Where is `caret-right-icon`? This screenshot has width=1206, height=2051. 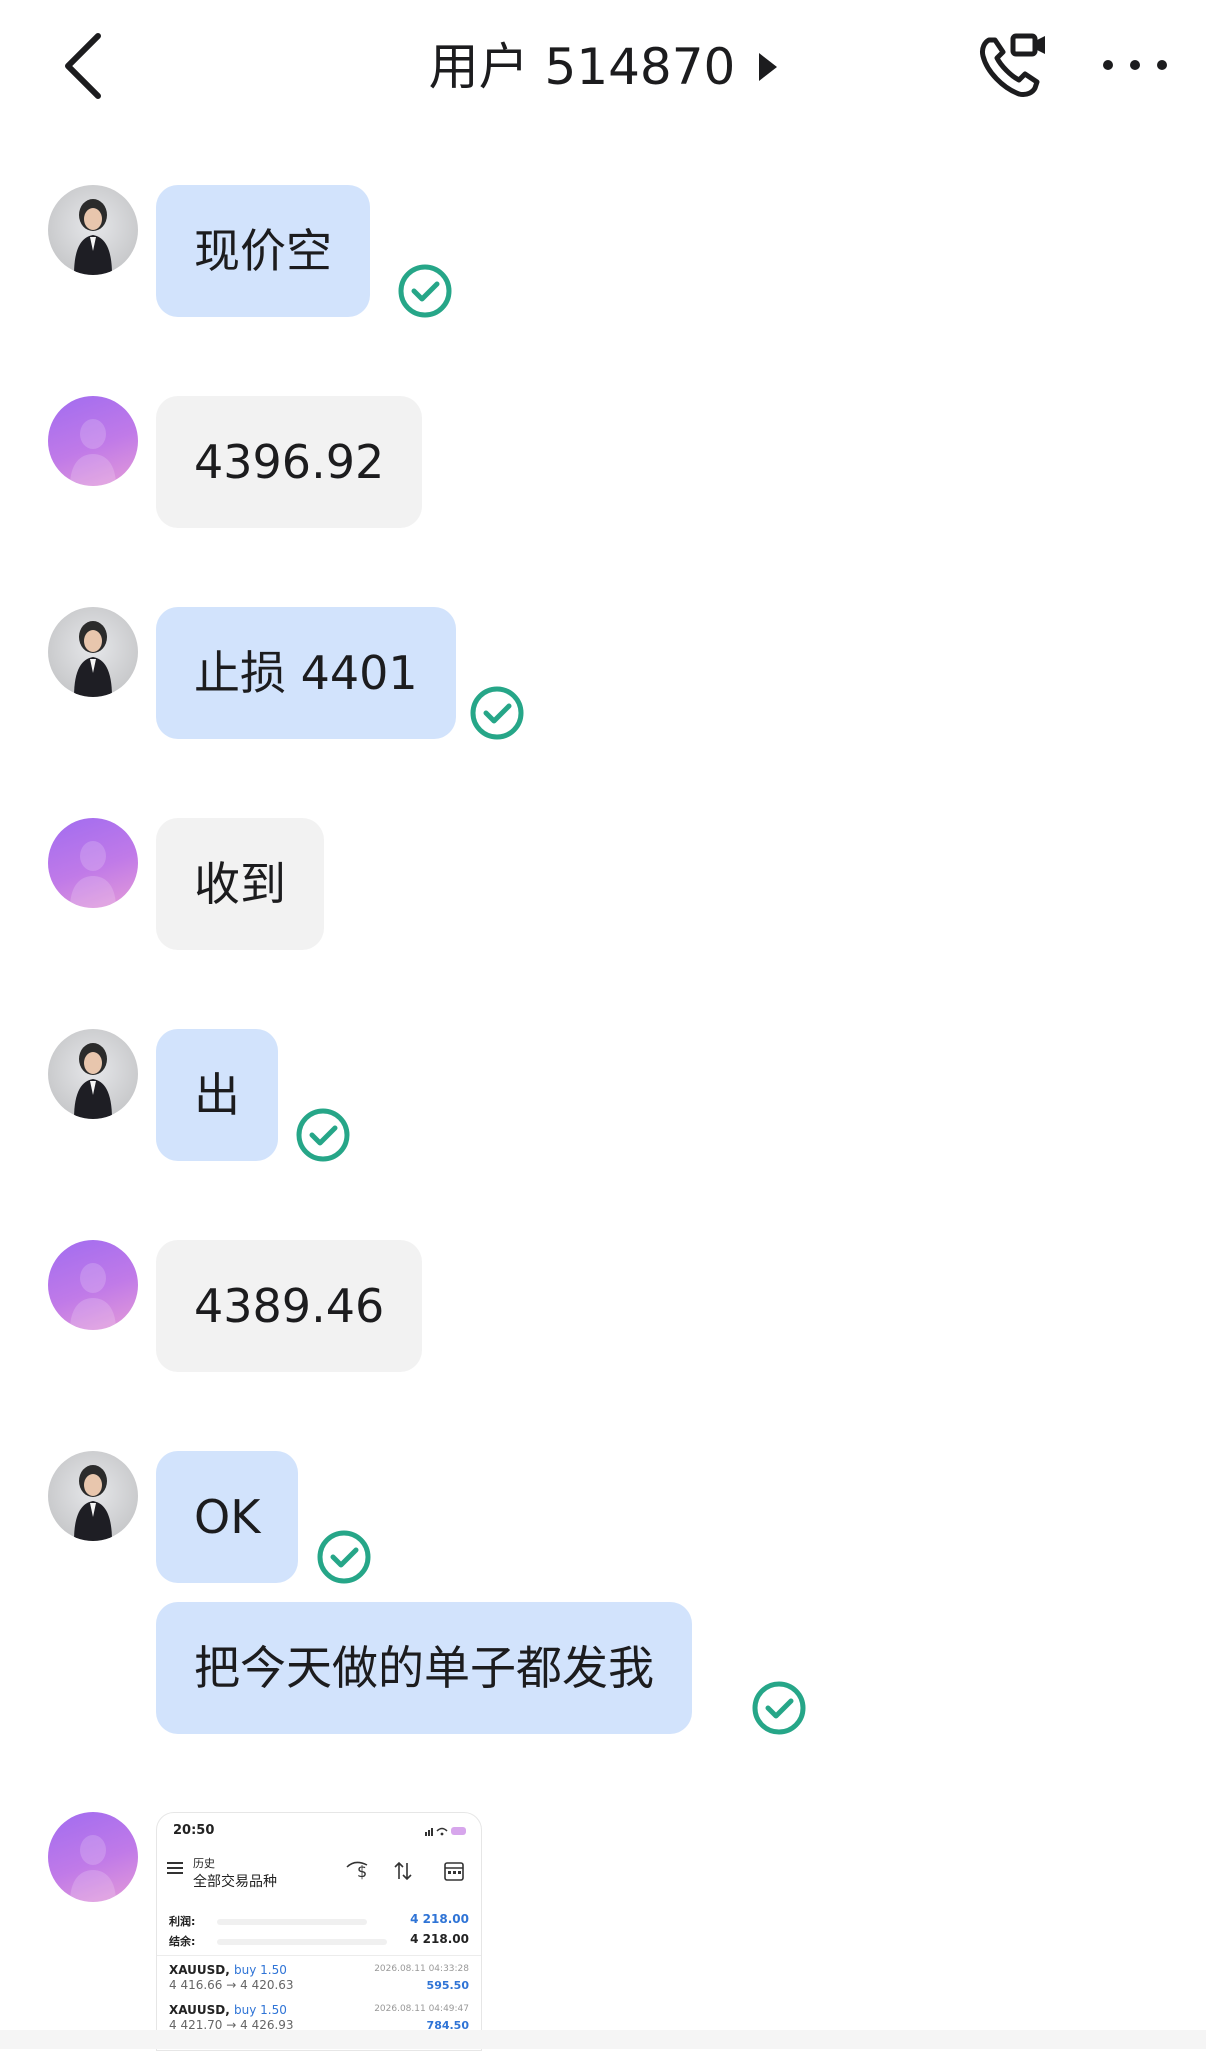
caret-right-icon is located at coordinates (768, 66).